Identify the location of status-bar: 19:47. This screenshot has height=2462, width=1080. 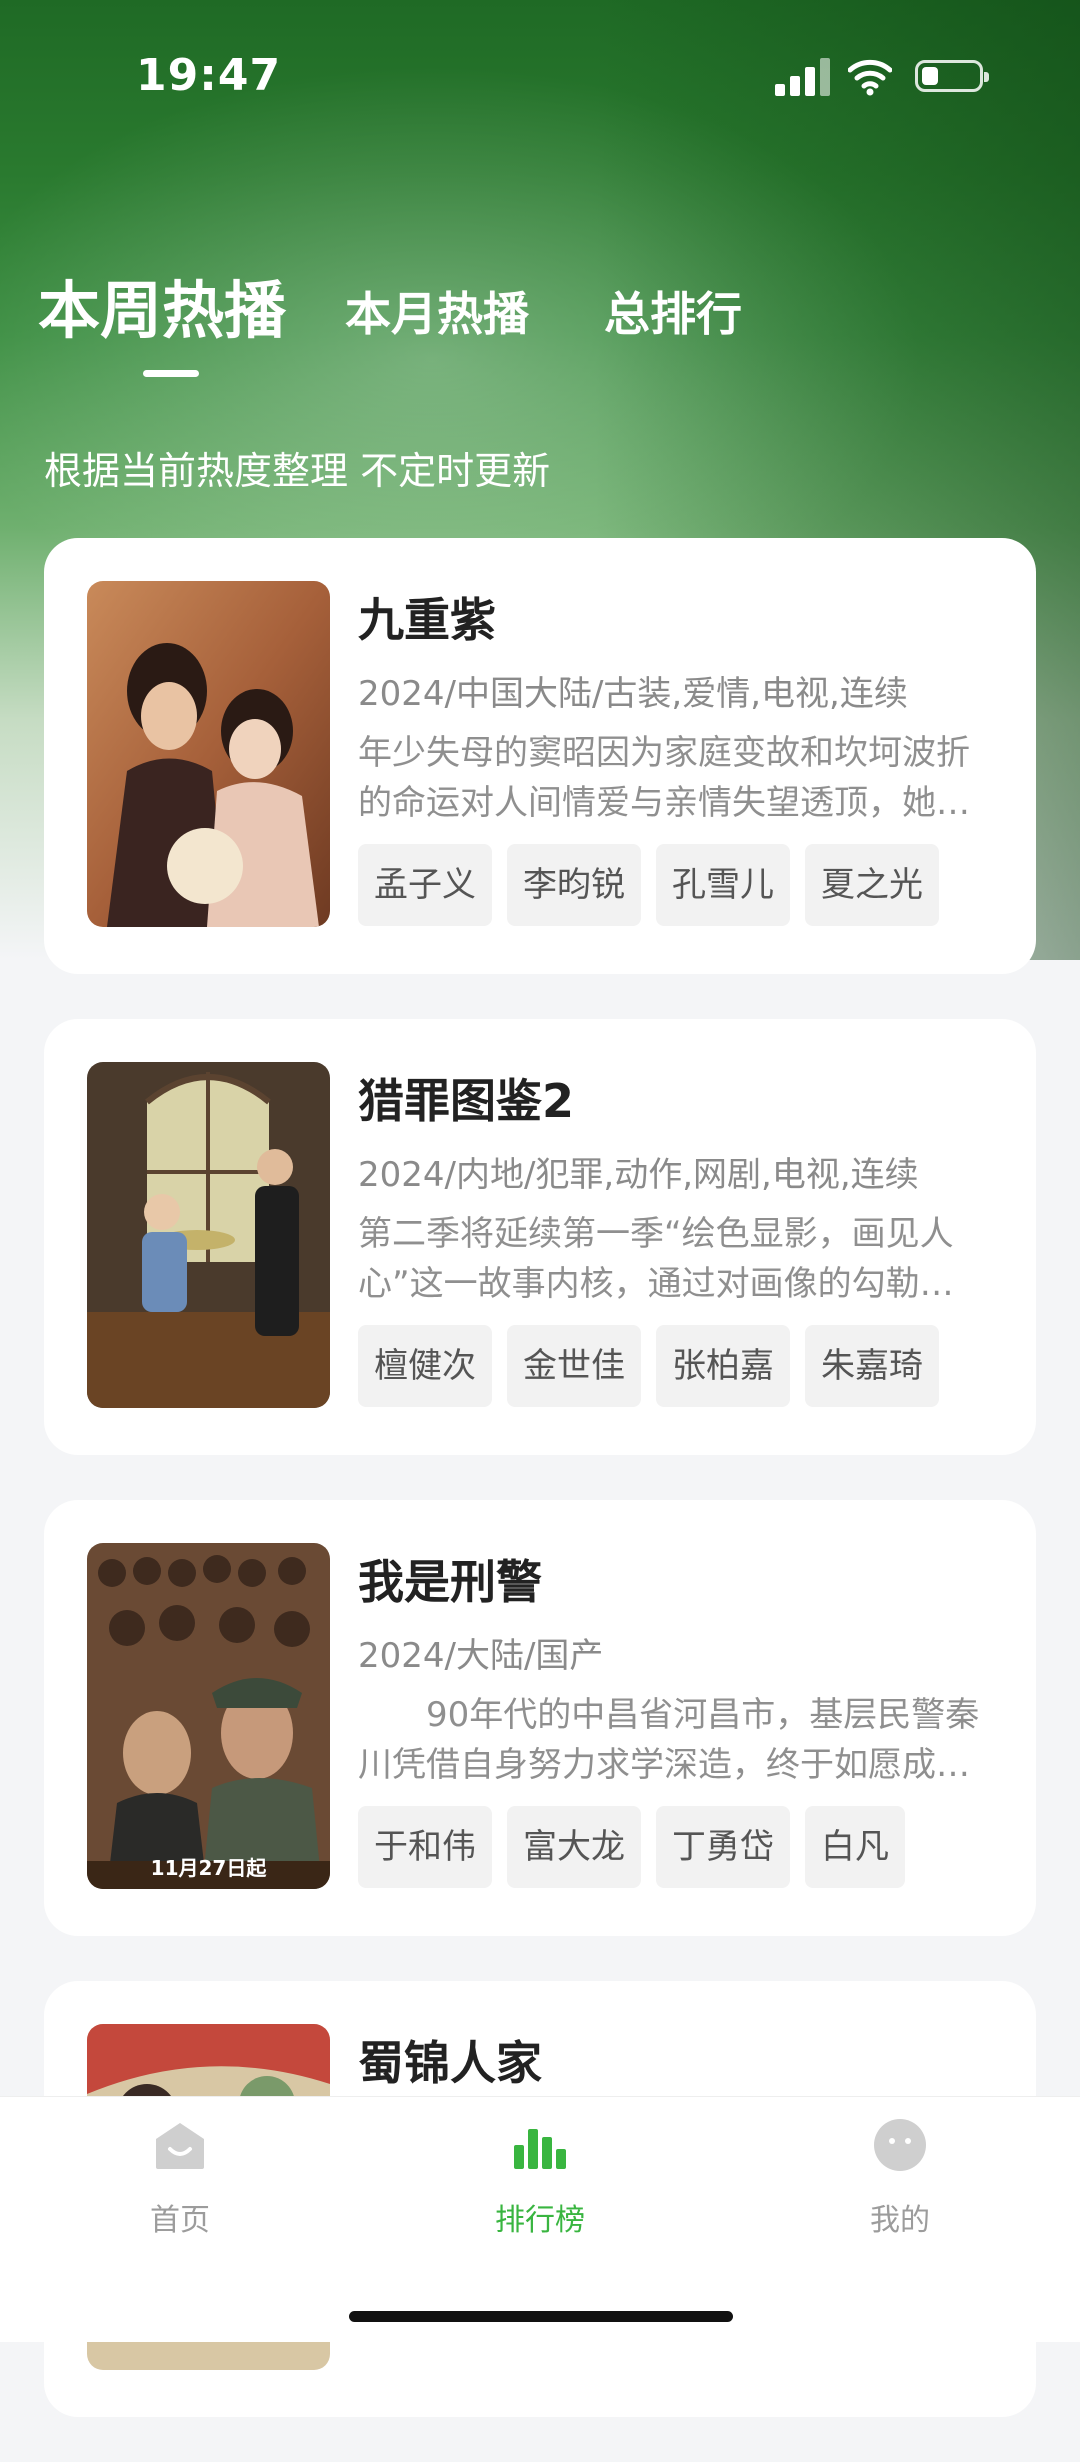
(540, 70).